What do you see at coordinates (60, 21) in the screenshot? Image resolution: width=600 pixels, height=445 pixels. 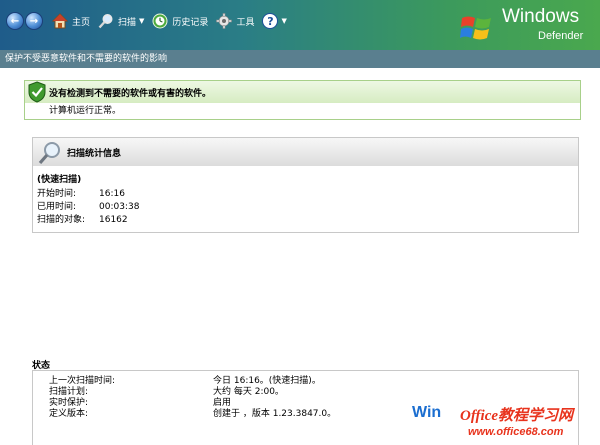 I see `home-icon` at bounding box center [60, 21].